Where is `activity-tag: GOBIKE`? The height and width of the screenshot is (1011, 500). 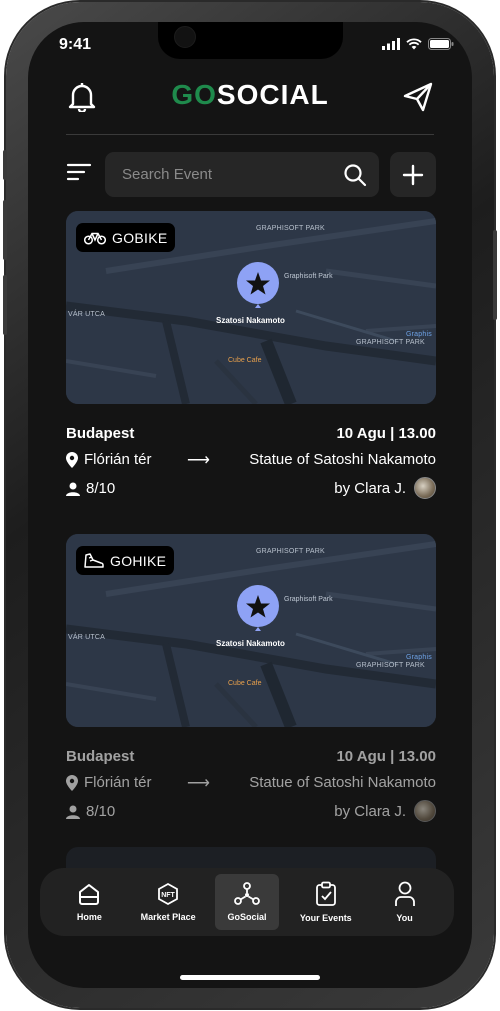
activity-tag: GOBIKE is located at coordinates (126, 237).